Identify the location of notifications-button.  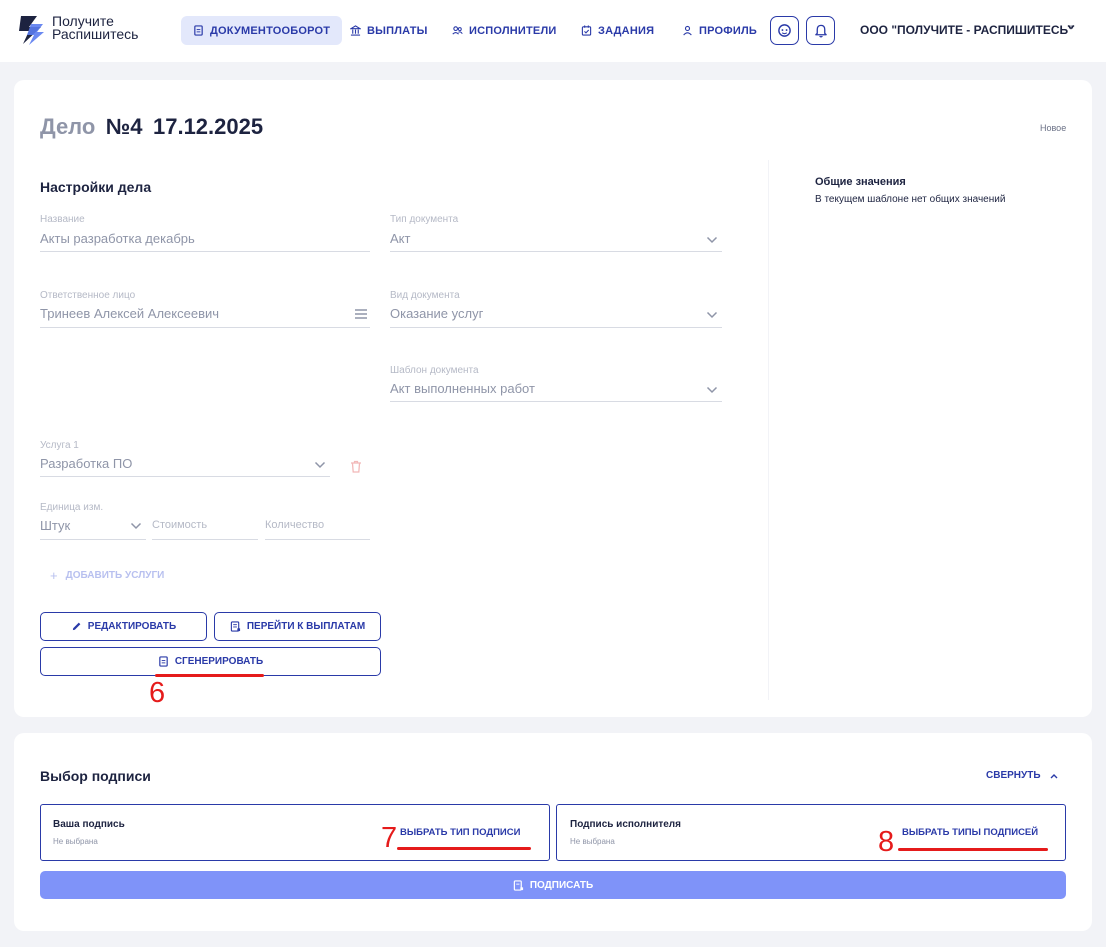
(820, 30).